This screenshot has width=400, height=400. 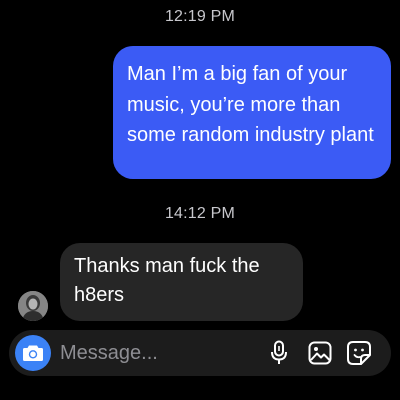 I want to click on microphone-icon, so click(x=279, y=352).